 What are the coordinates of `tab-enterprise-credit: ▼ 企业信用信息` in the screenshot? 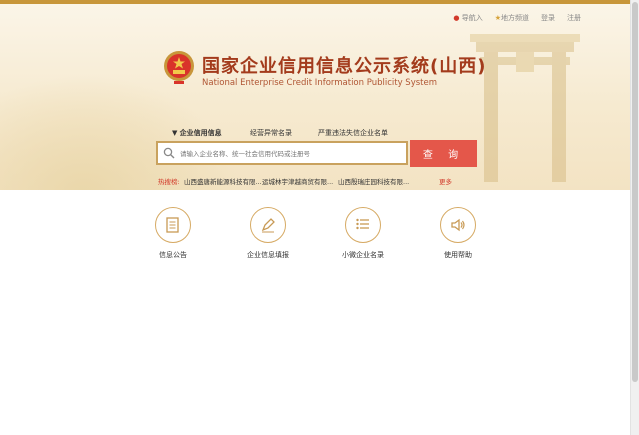 It's located at (197, 133).